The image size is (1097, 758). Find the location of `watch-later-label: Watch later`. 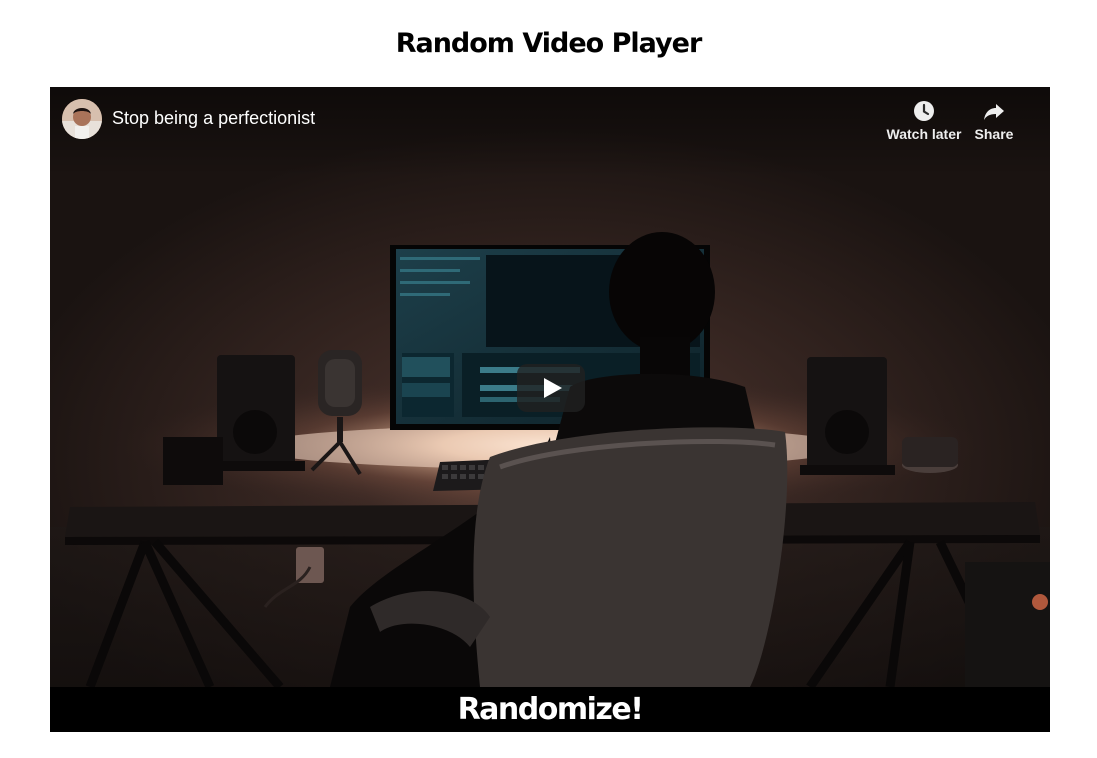

watch-later-label: Watch later is located at coordinates (924, 134).